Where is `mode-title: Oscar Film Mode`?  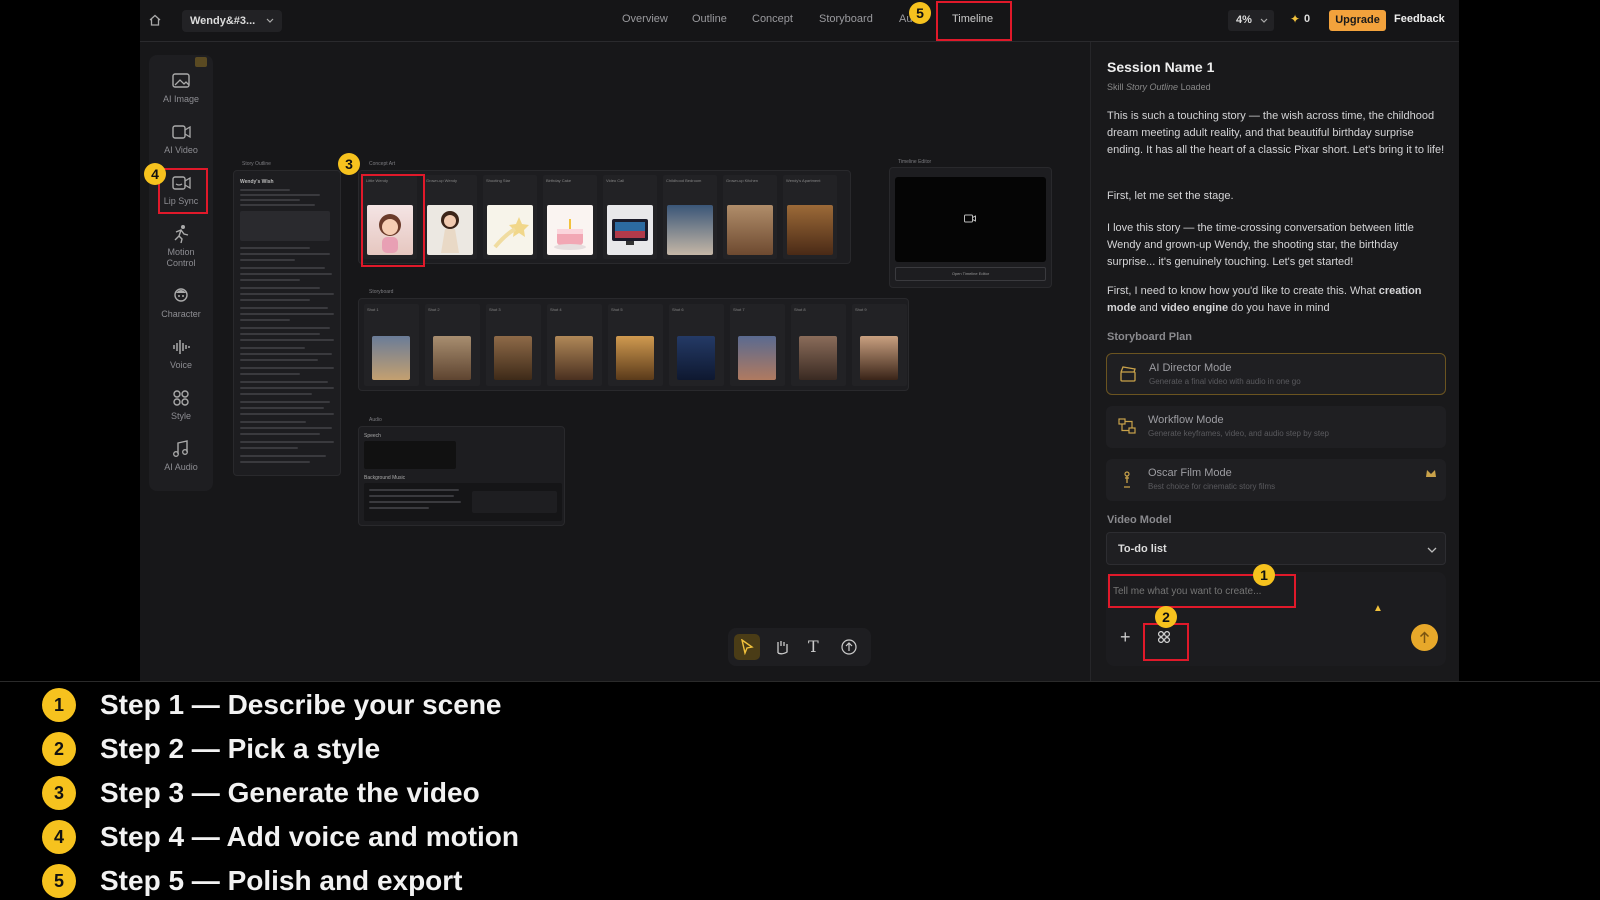 mode-title: Oscar Film Mode is located at coordinates (1190, 473).